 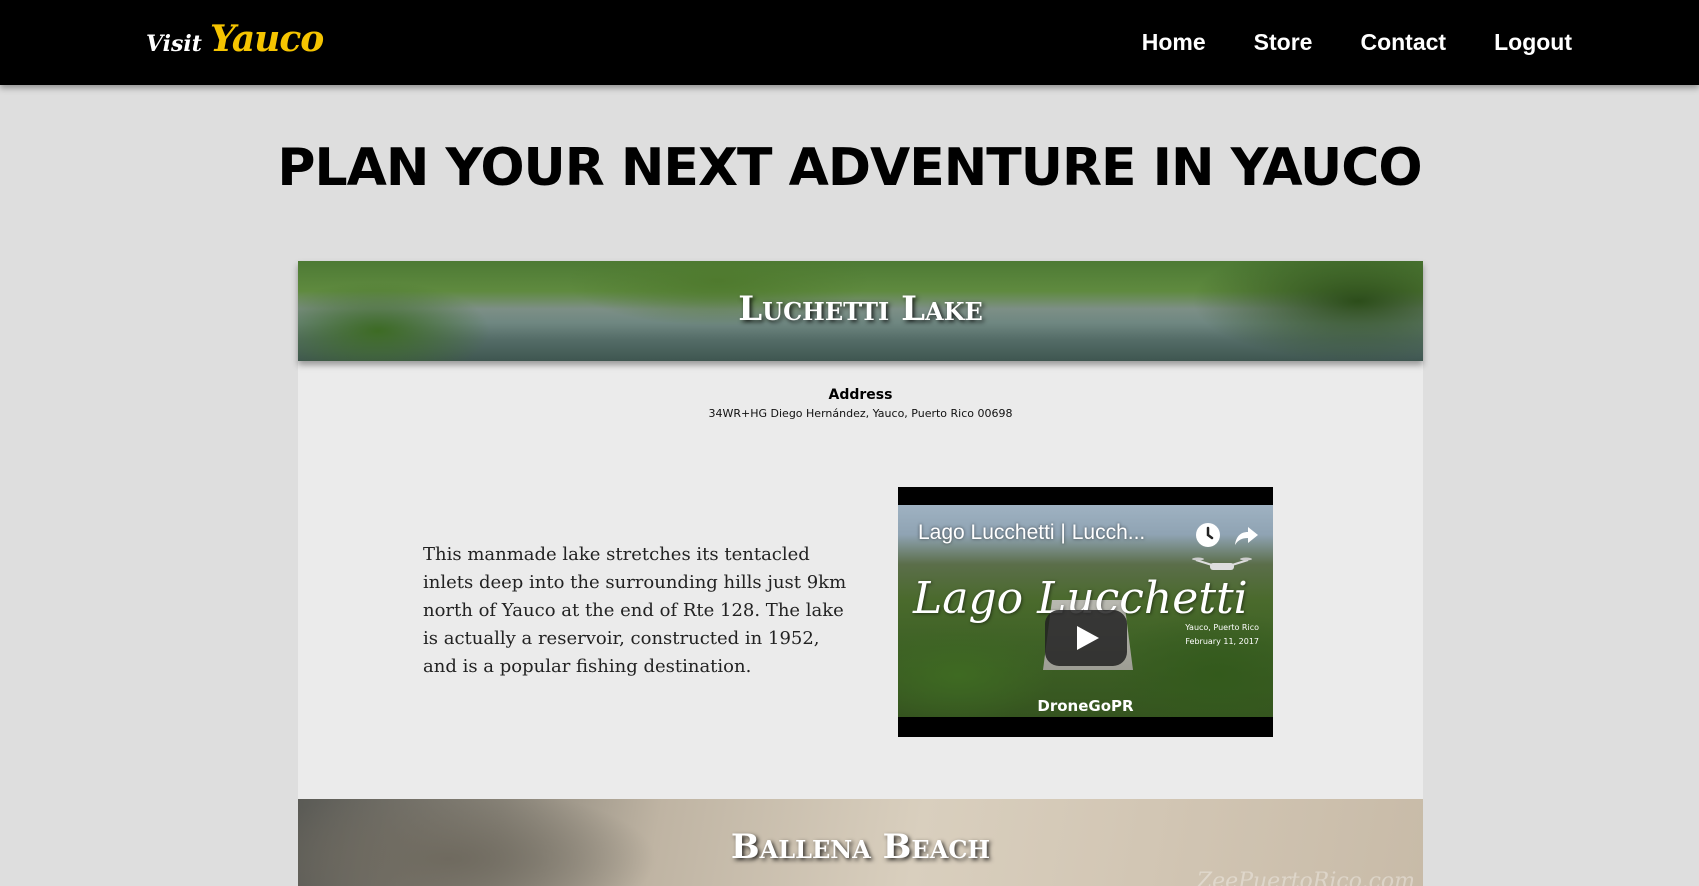 I want to click on video-date: February 11, 2017, so click(x=1222, y=641).